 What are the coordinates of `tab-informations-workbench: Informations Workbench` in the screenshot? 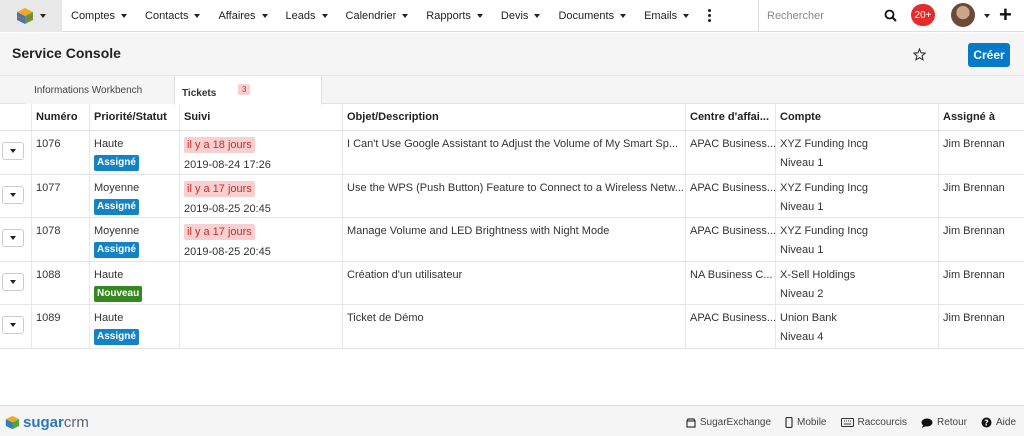 It's located at (100, 90).